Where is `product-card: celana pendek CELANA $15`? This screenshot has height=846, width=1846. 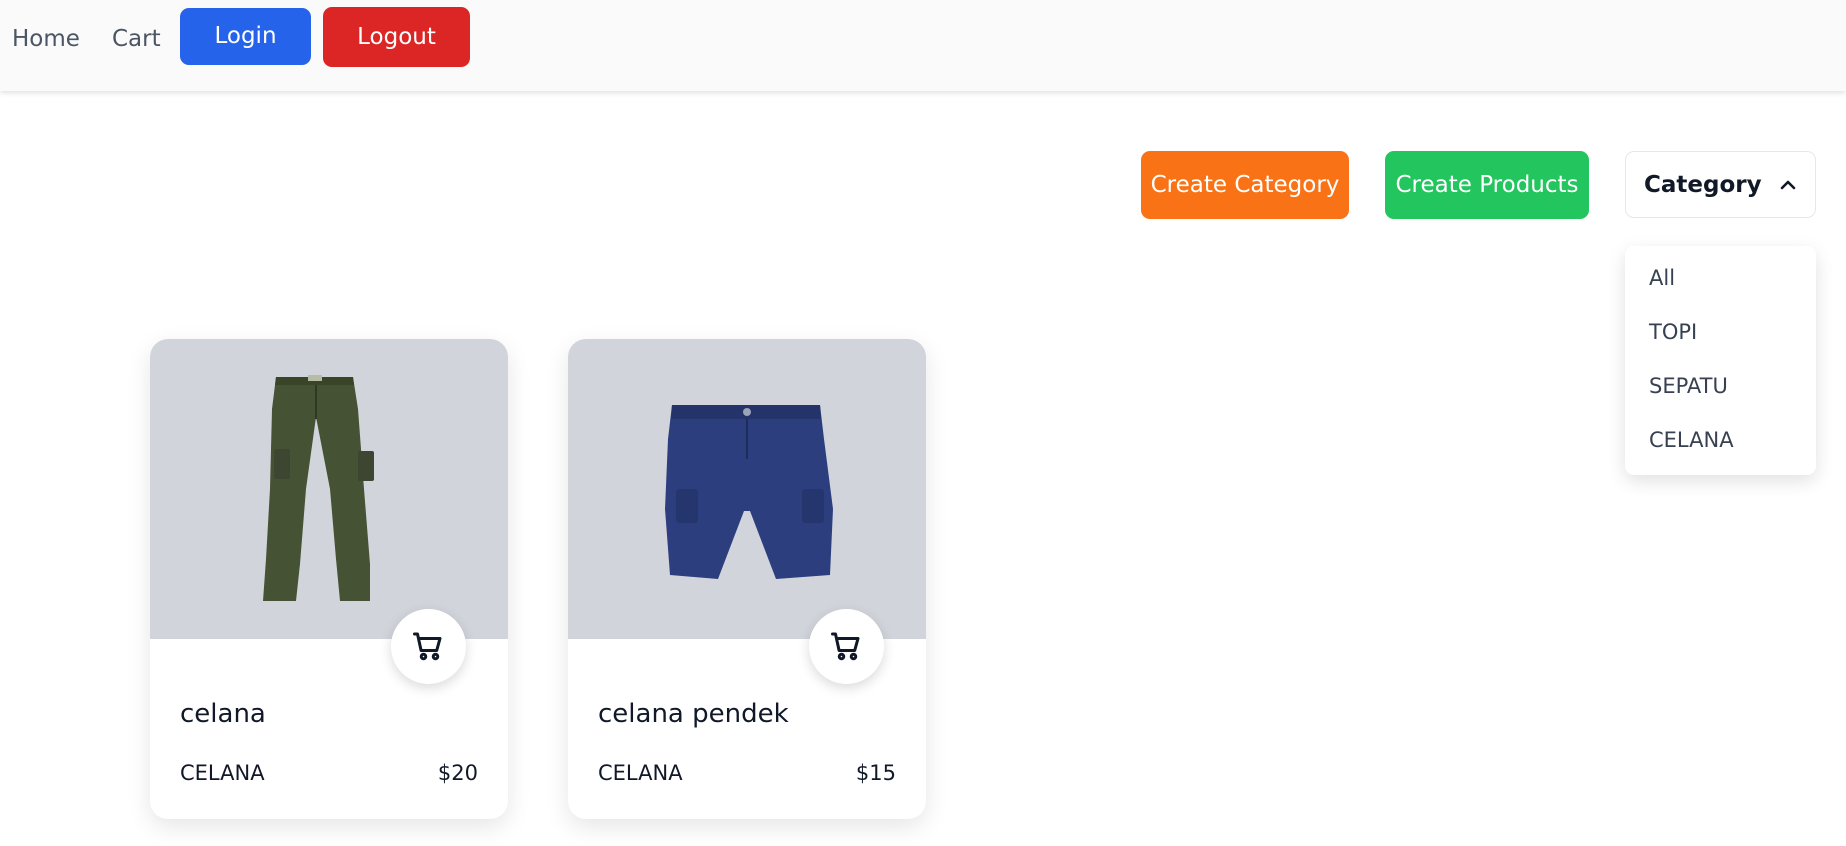 product-card: celana pendek CELANA $15 is located at coordinates (747, 579).